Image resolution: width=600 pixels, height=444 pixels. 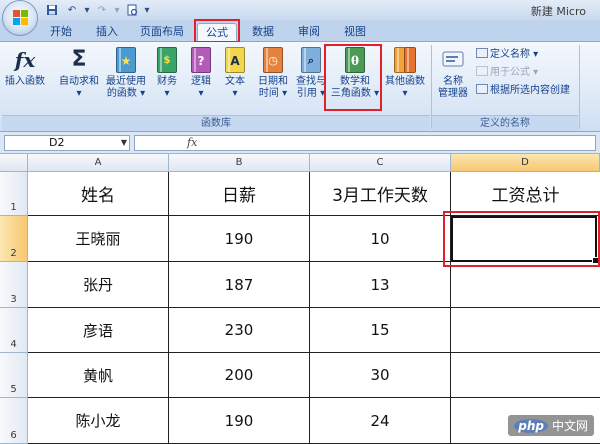 What do you see at coordinates (525, 163) in the screenshot?
I see `column-header-d: D` at bounding box center [525, 163].